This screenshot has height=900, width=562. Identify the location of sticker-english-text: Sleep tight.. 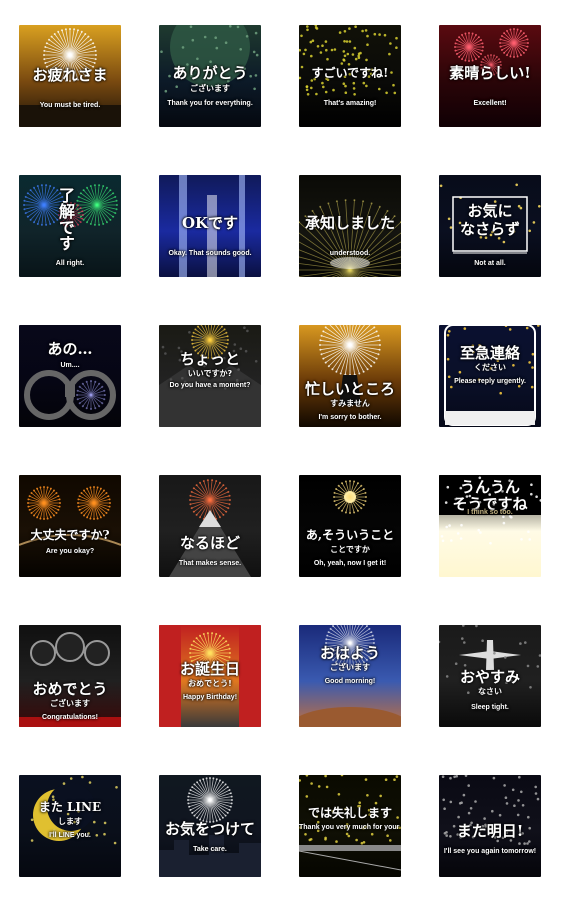
(490, 707).